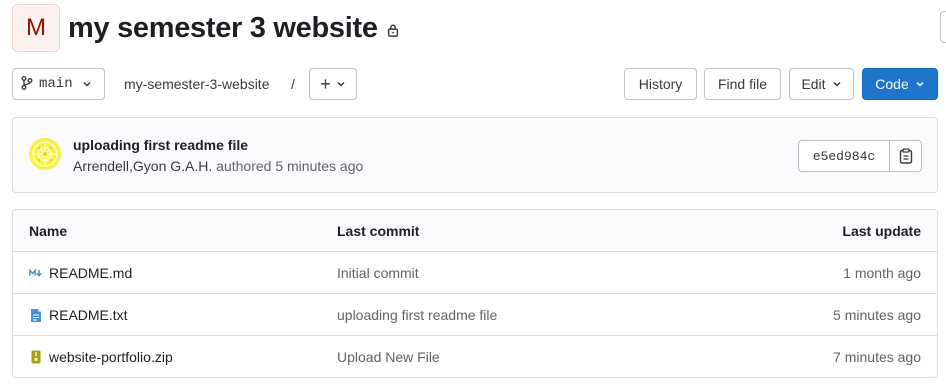 The width and height of the screenshot is (946, 387). I want to click on project-actions-button, so click(943, 27).